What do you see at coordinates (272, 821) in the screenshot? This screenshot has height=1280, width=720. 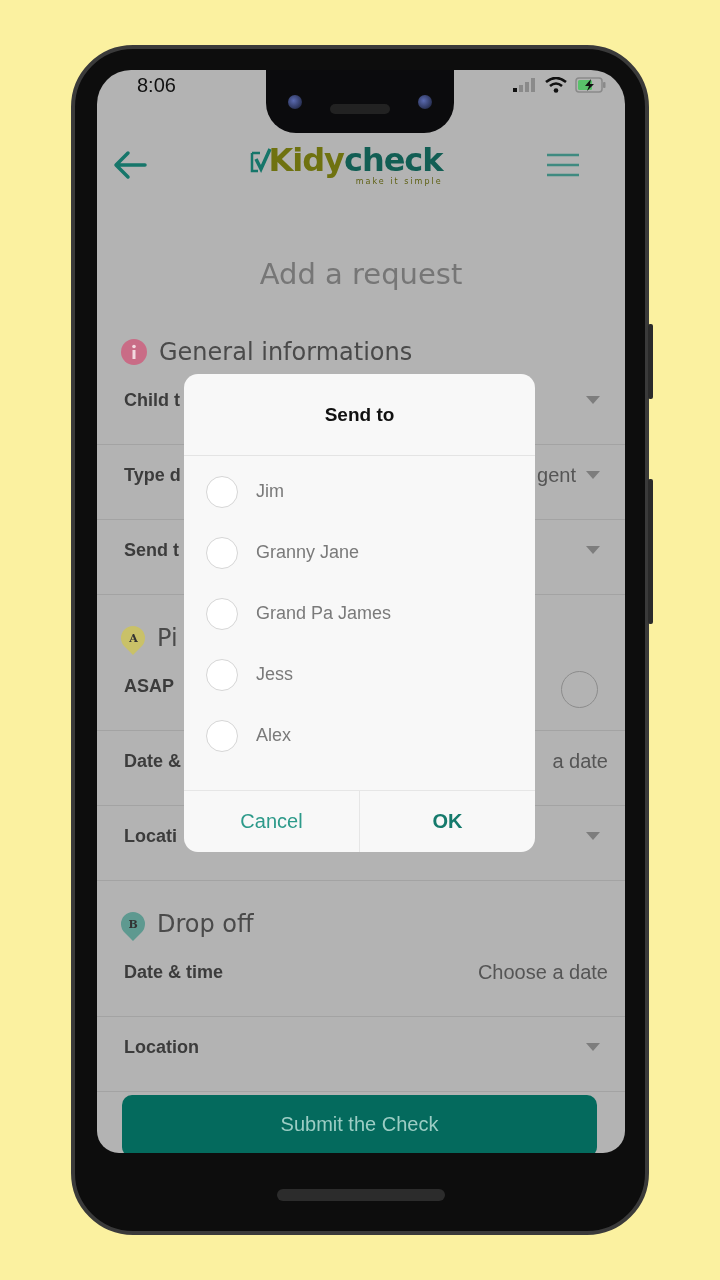 I see `cancel-button: Cancel` at bounding box center [272, 821].